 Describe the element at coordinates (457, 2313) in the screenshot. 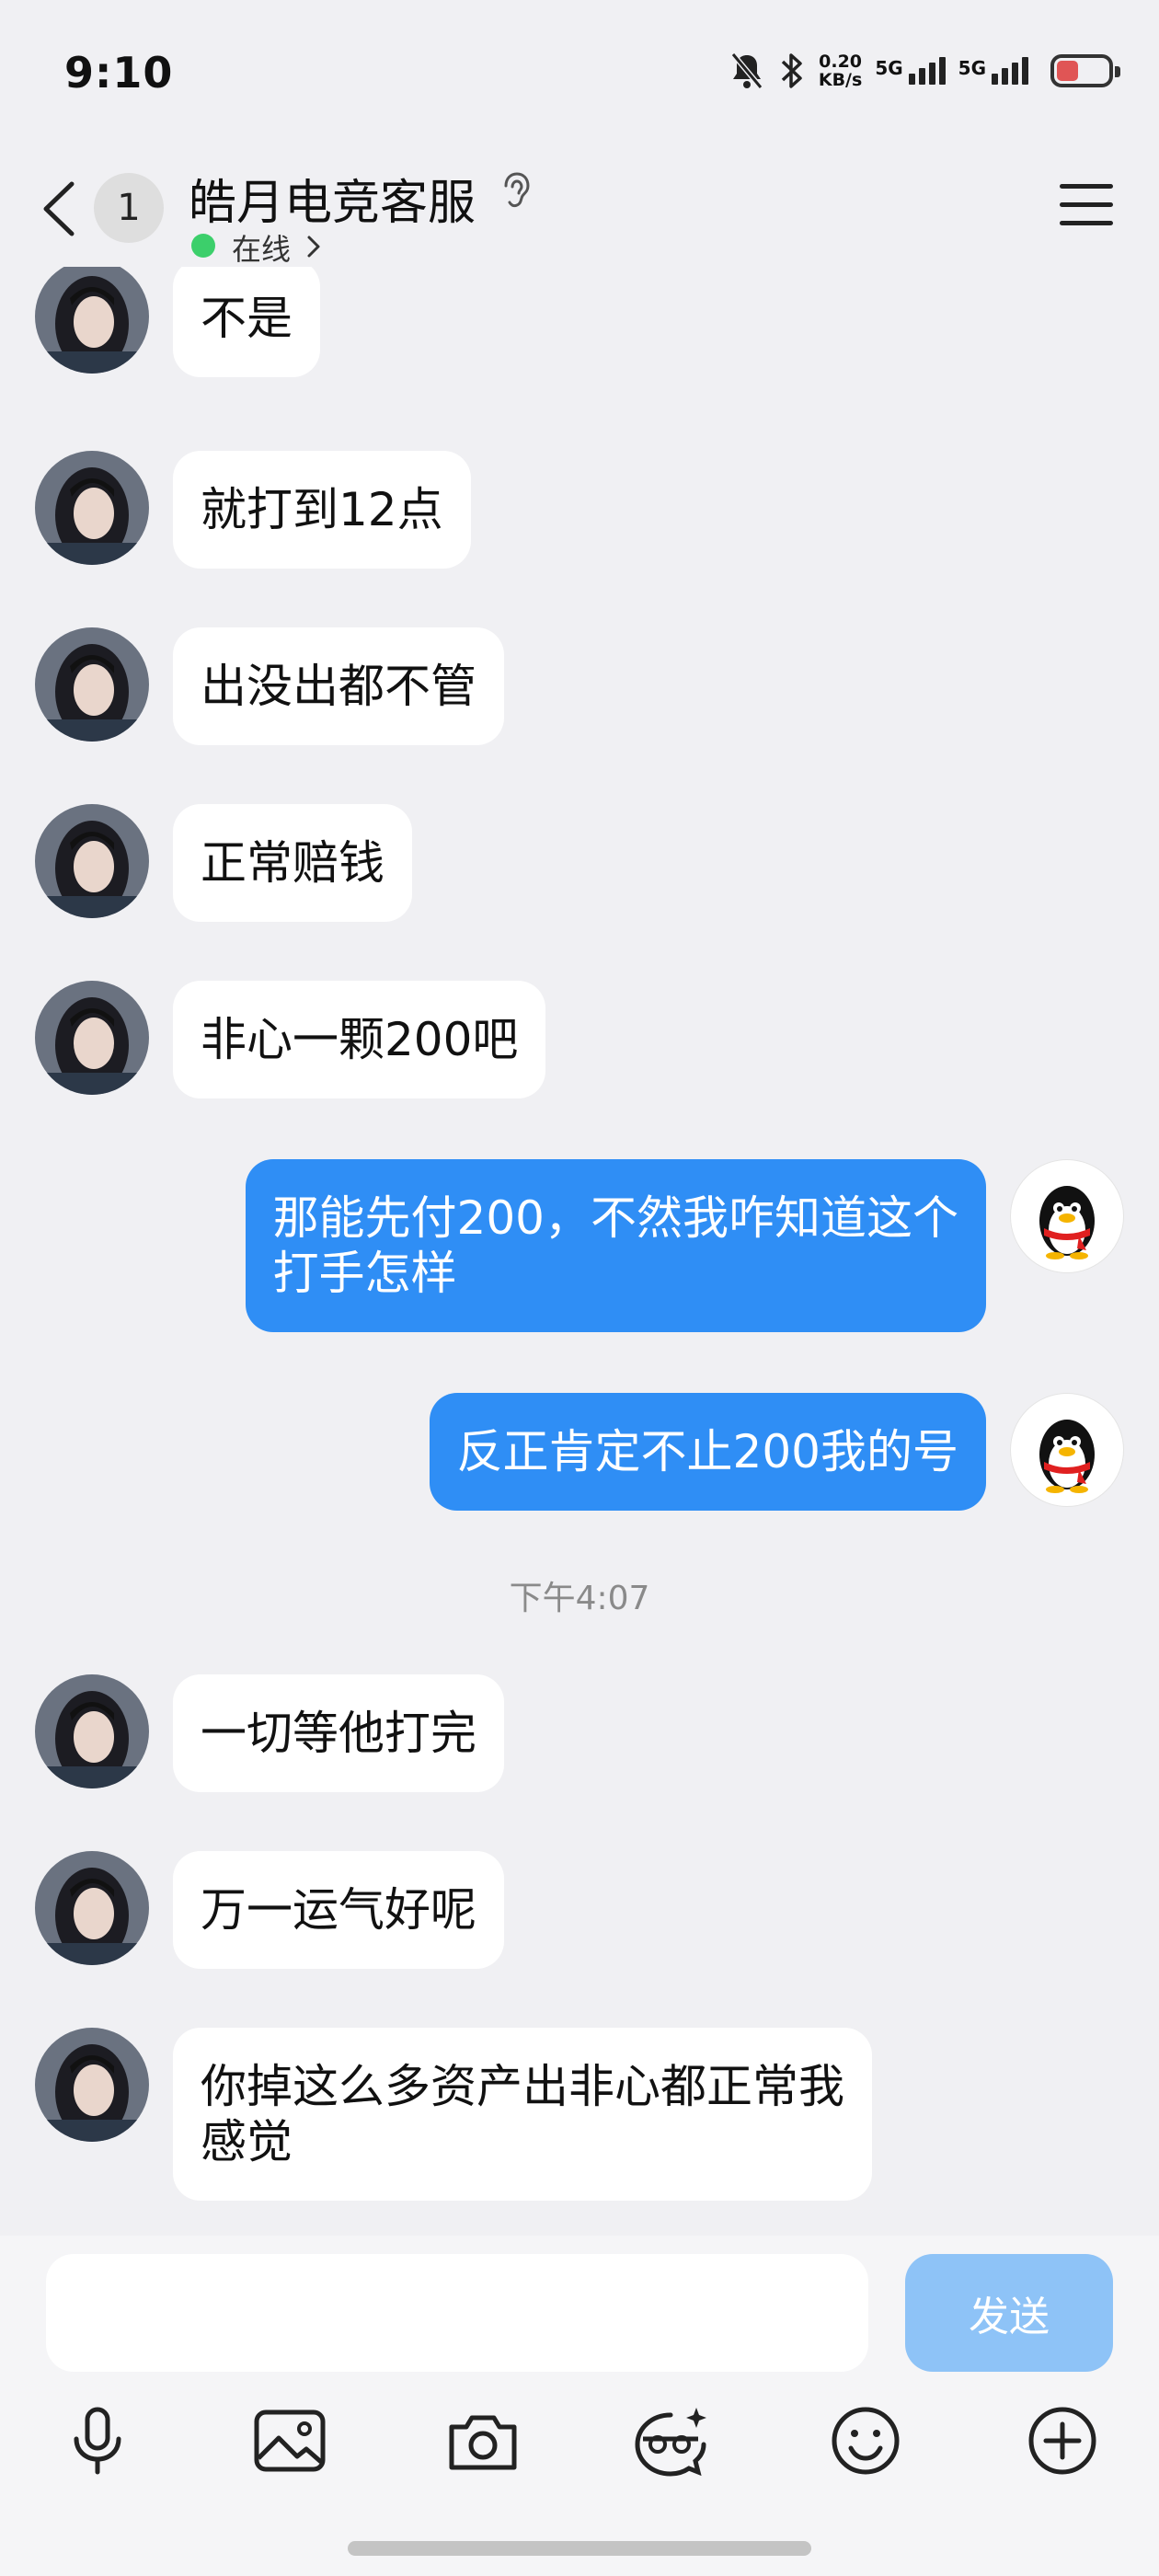

I see `message-input` at that location.